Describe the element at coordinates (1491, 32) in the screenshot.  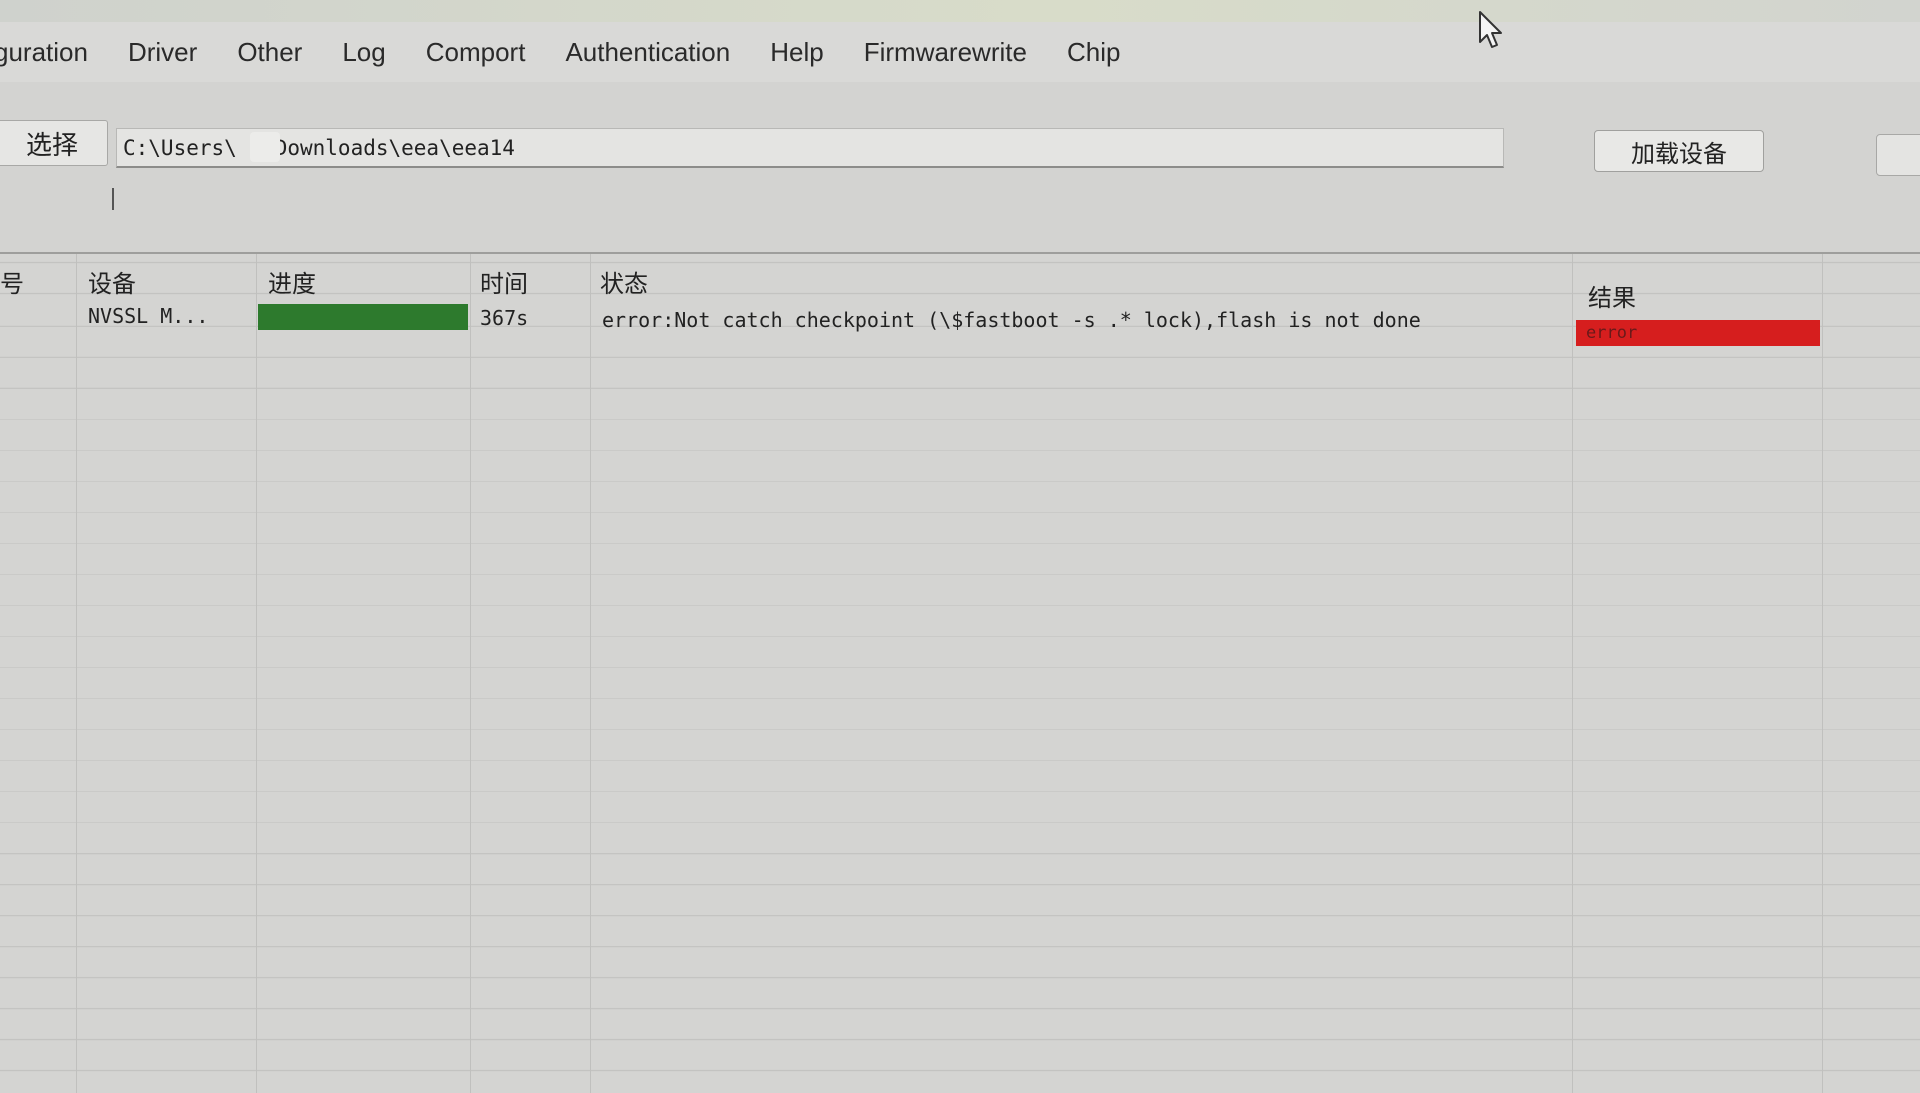
I see `mouse-pointer-icon` at that location.